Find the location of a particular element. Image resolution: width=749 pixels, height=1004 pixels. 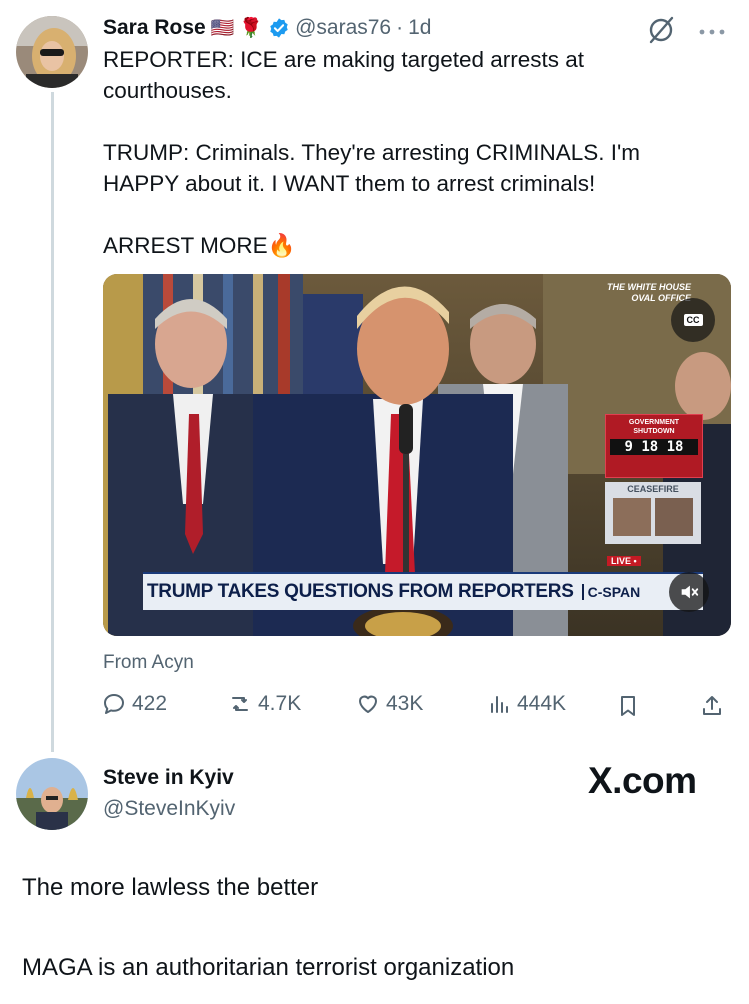

like-button: 43K is located at coordinates (389, 704).